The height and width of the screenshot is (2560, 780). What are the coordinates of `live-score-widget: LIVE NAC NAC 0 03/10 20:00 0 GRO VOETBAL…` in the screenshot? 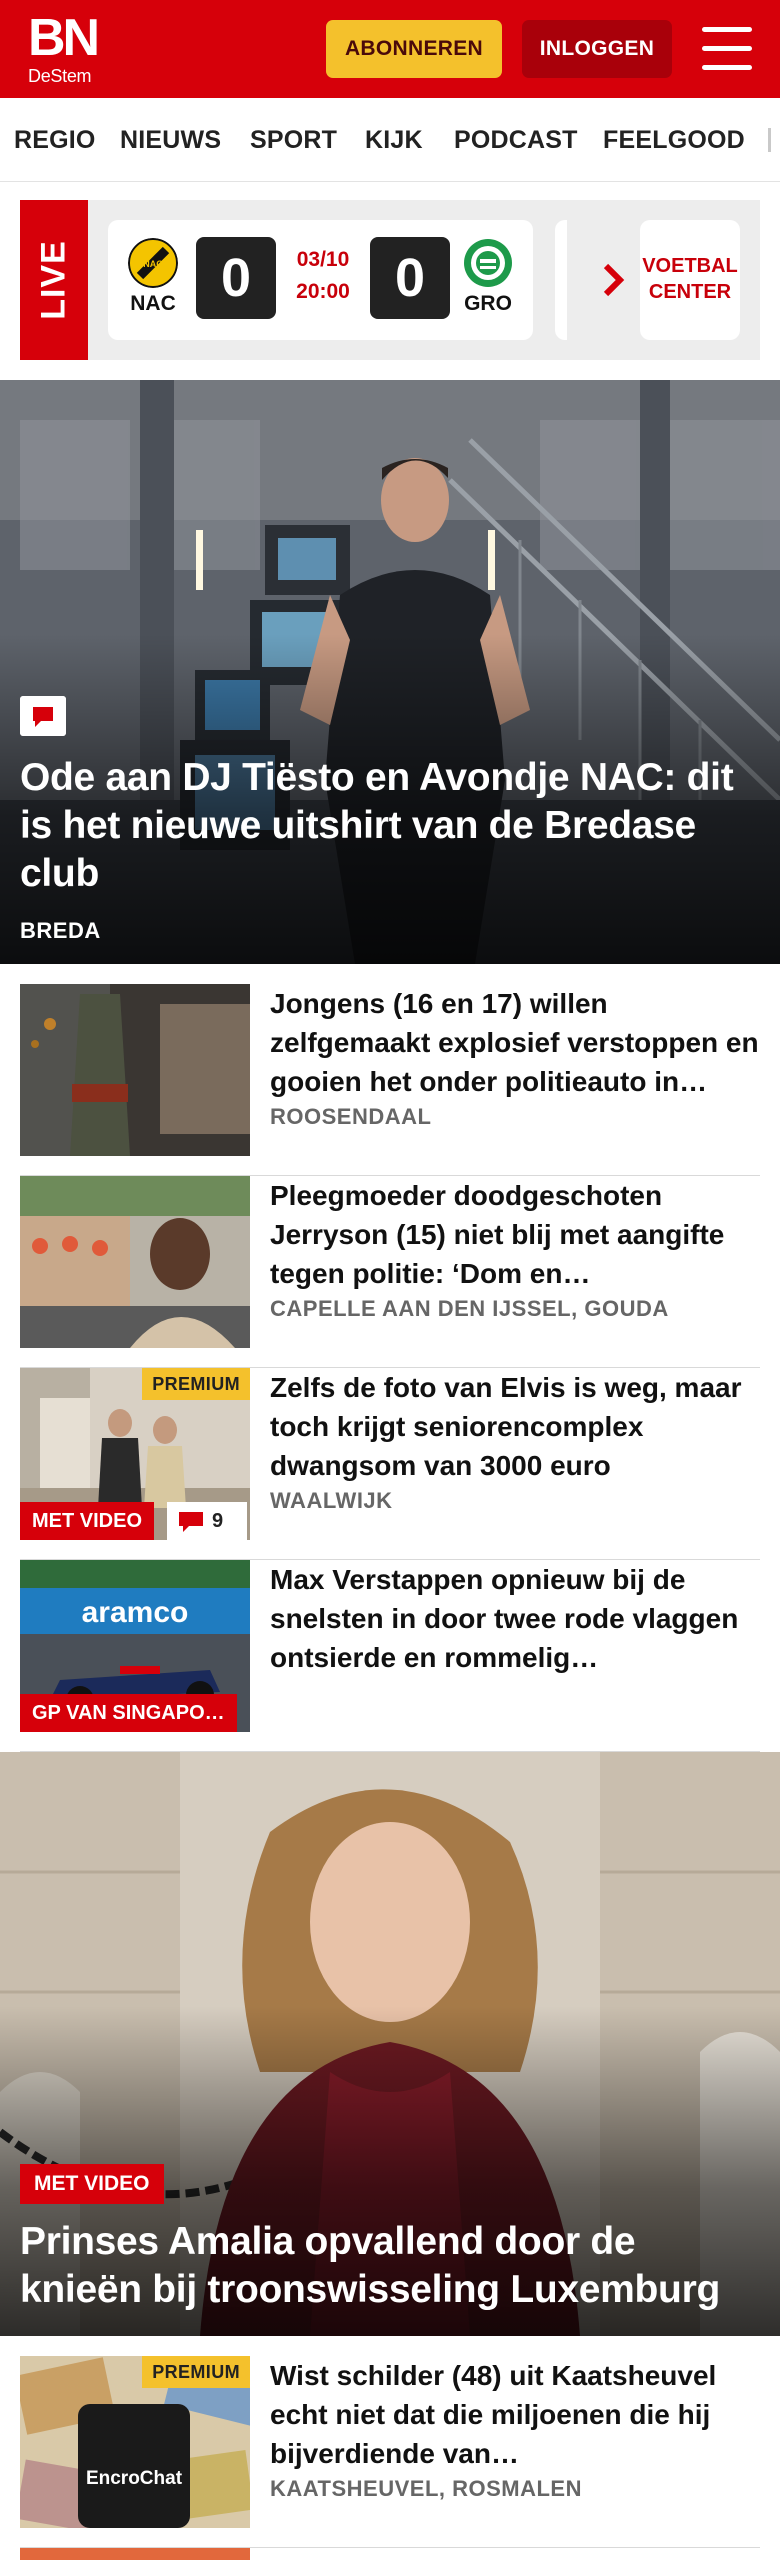 It's located at (390, 280).